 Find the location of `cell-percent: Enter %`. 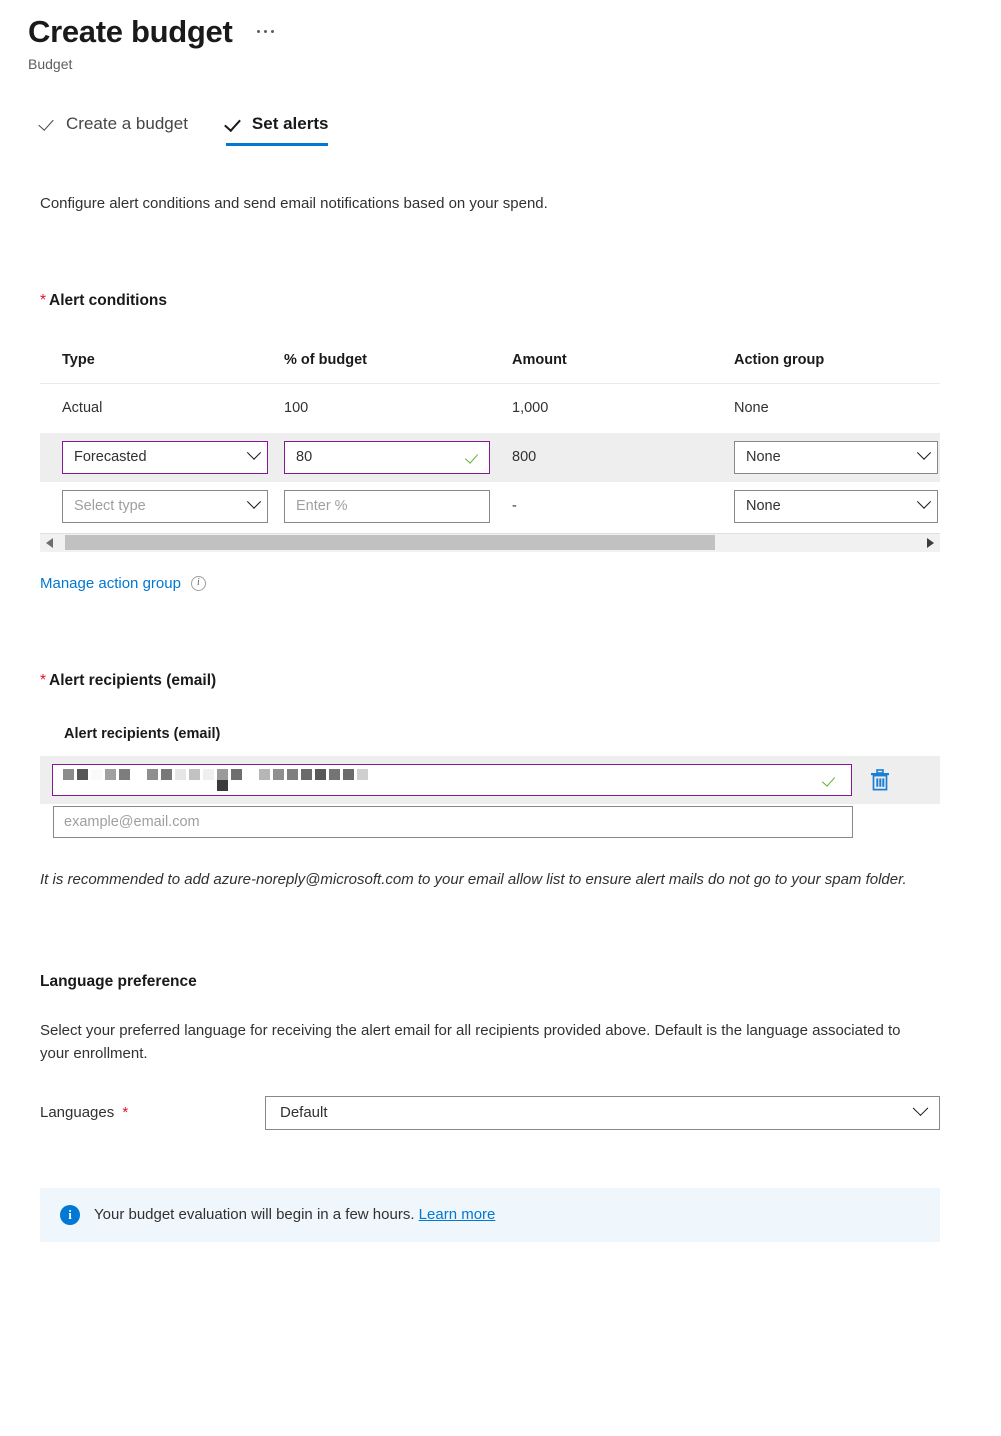

cell-percent: Enter % is located at coordinates (398, 506).